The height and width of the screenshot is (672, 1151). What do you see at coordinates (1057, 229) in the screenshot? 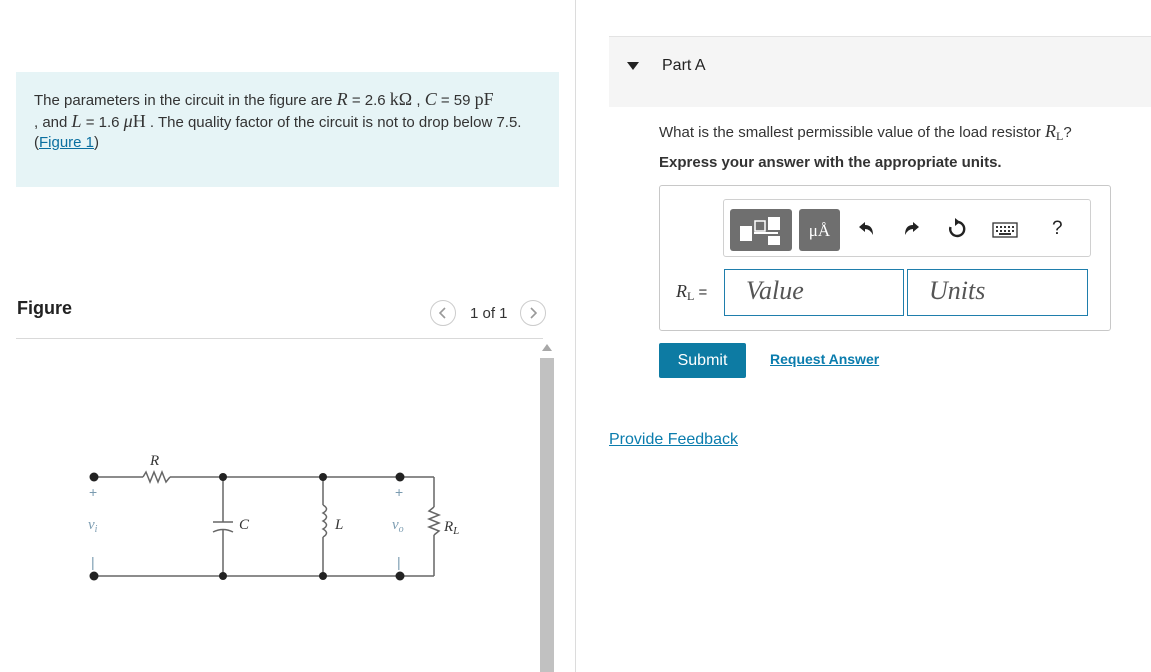
I see `help-icon: ?` at bounding box center [1057, 229].